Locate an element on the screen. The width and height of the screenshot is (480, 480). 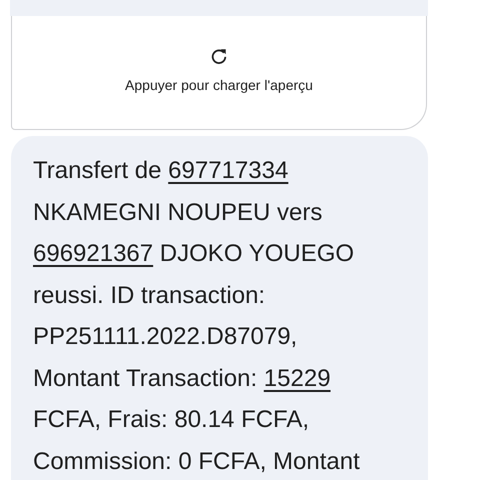
phone-link: 696921367 is located at coordinates (93, 253).